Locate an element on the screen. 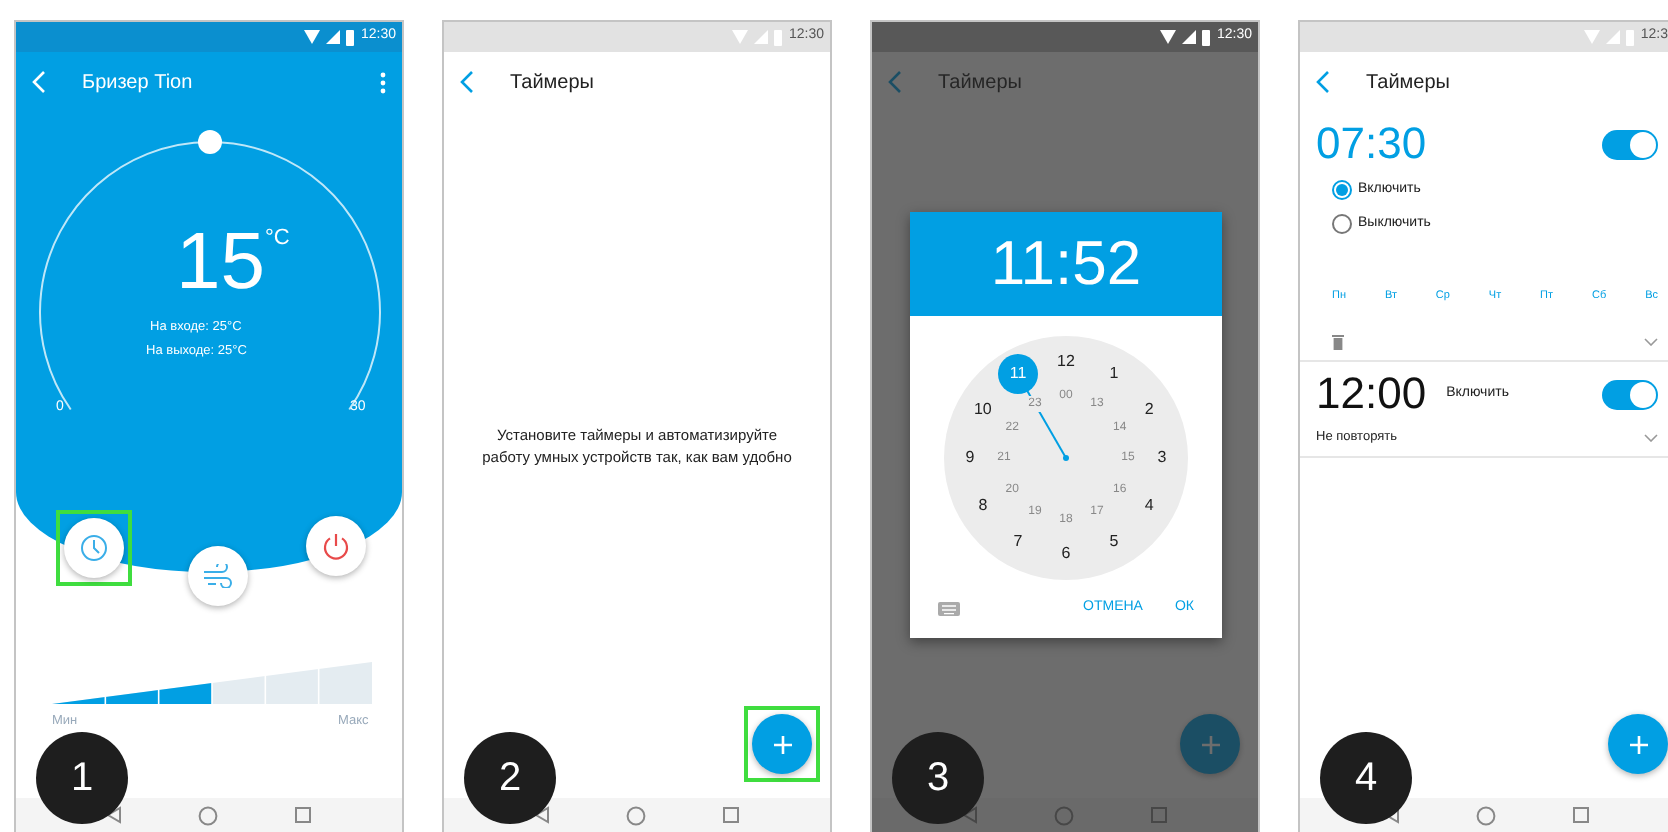  selected-time: 11:52 is located at coordinates (1066, 264).